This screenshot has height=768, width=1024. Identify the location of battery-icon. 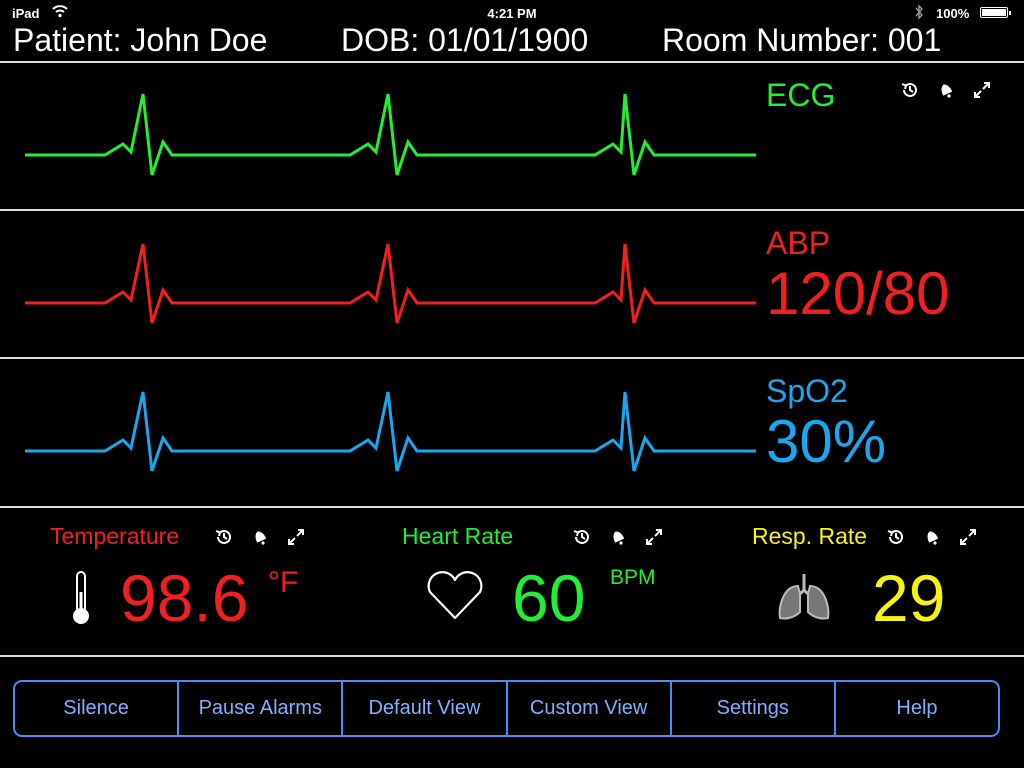
(995, 12).